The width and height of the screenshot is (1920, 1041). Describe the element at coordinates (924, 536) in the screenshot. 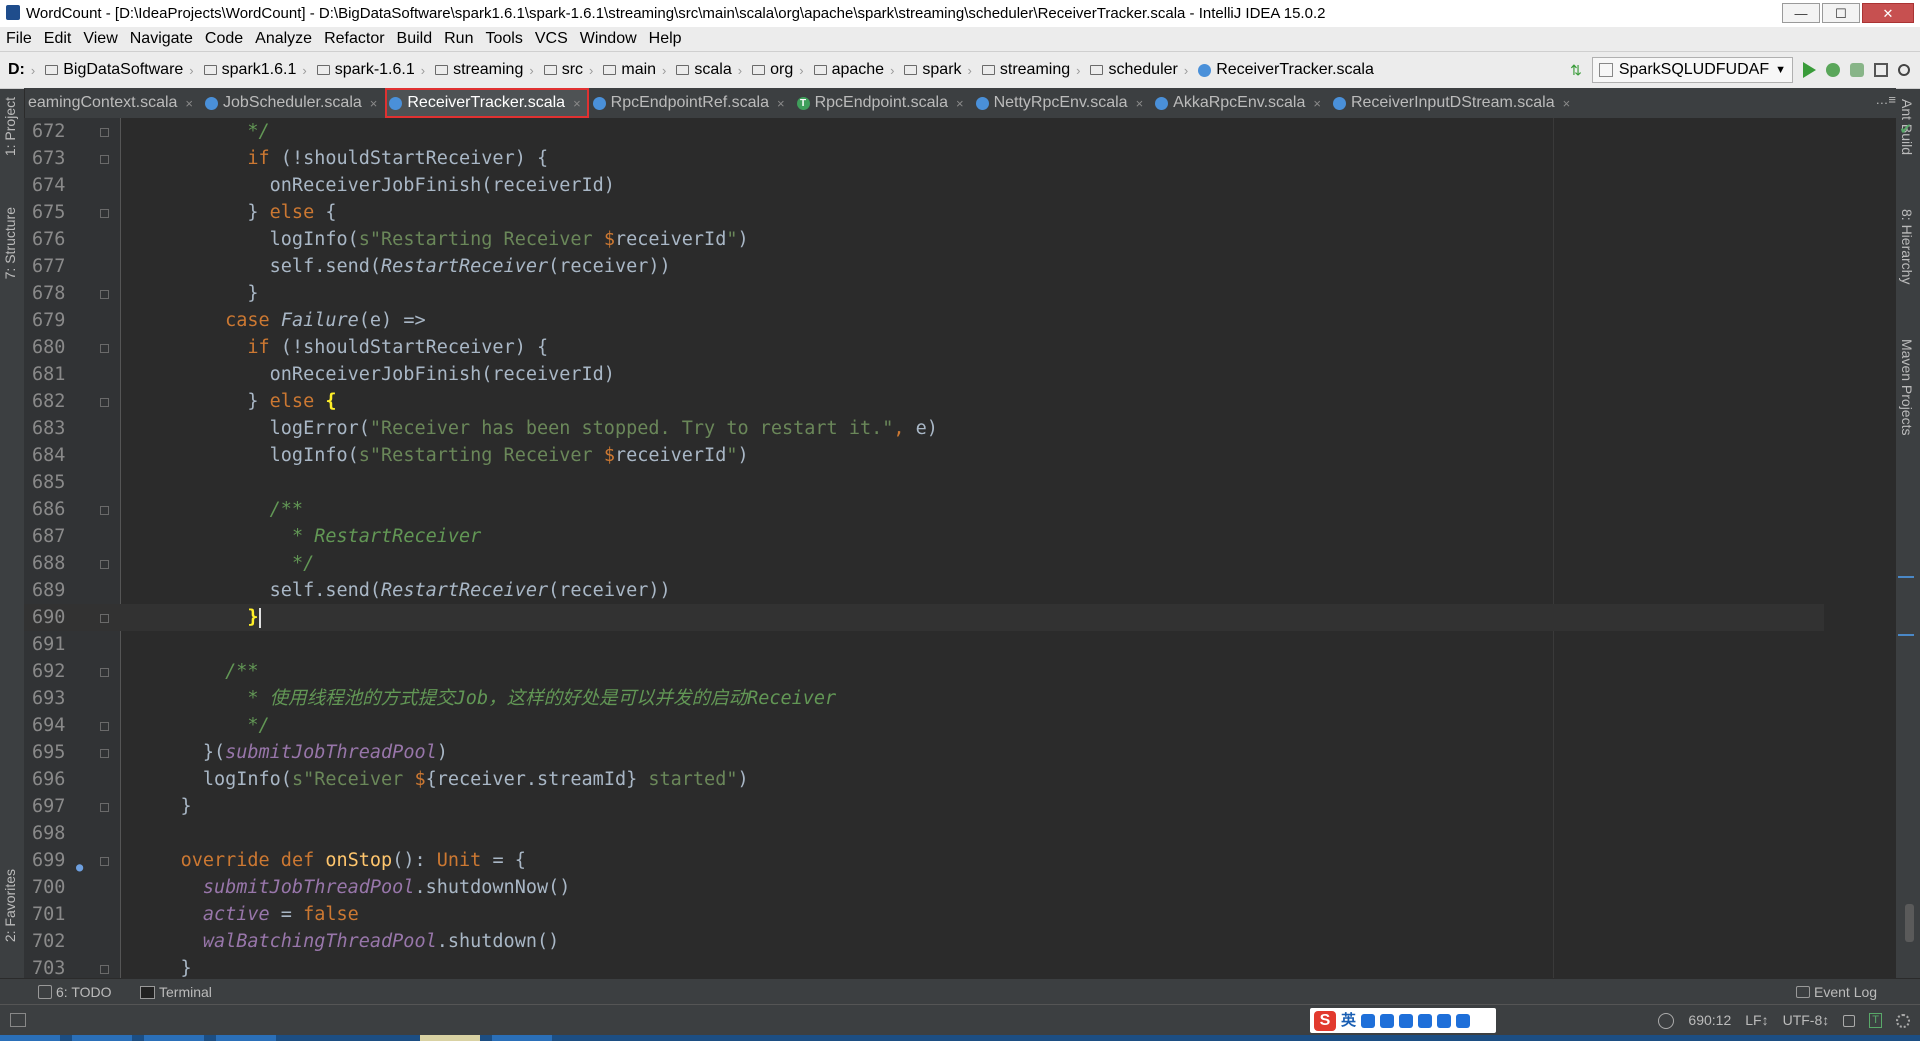

I see `code-line: 687 * RestartReceiver` at that location.